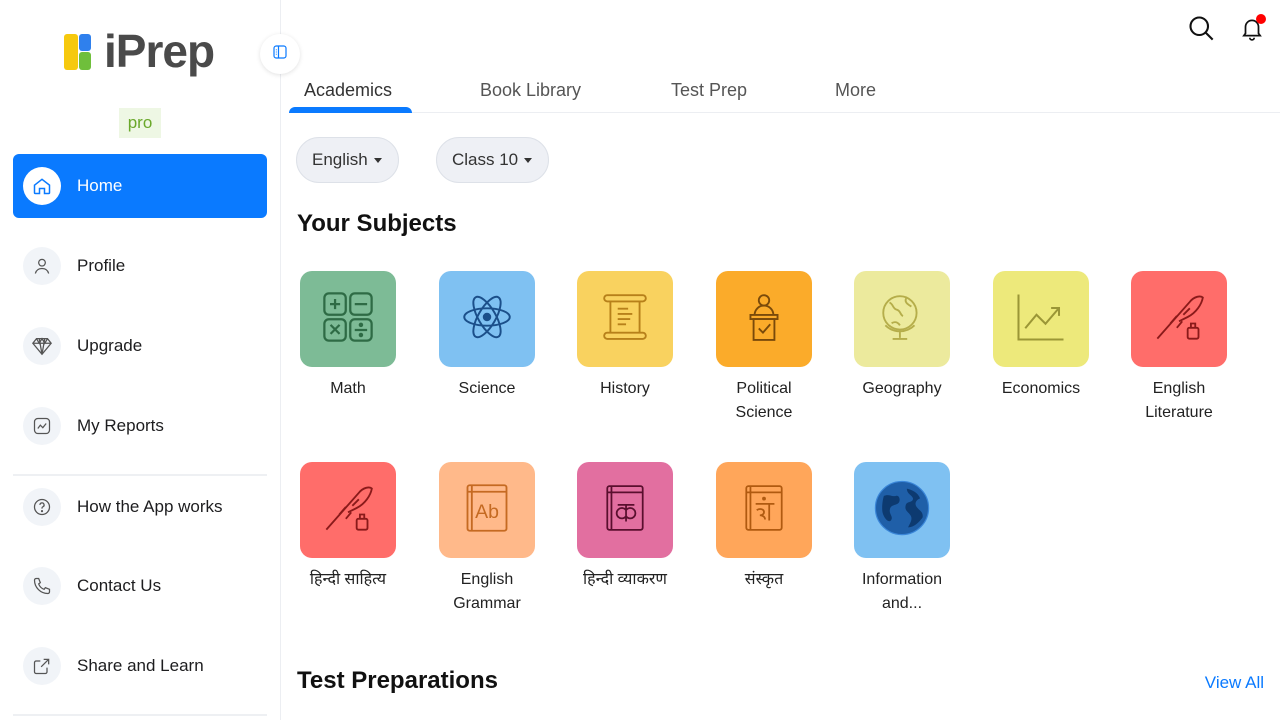 The width and height of the screenshot is (1280, 720). I want to click on pro-badge: pro, so click(140, 123).